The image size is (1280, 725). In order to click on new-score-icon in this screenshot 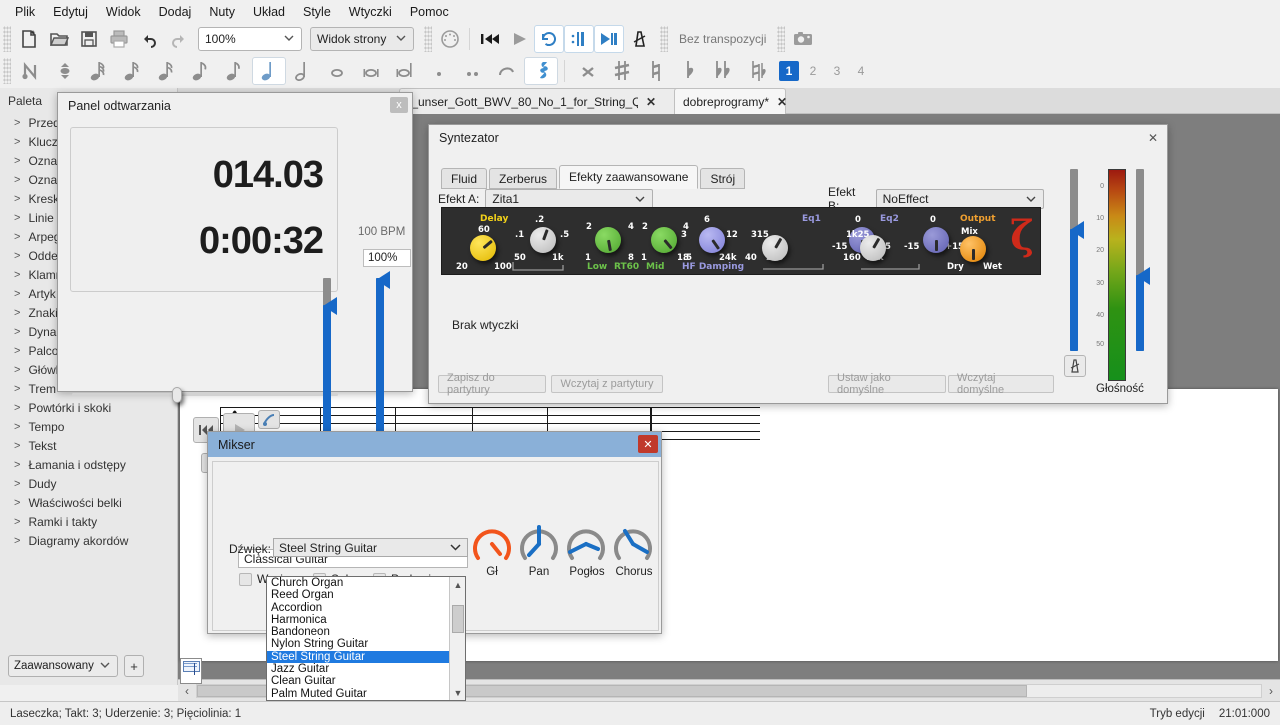, I will do `click(29, 39)`.